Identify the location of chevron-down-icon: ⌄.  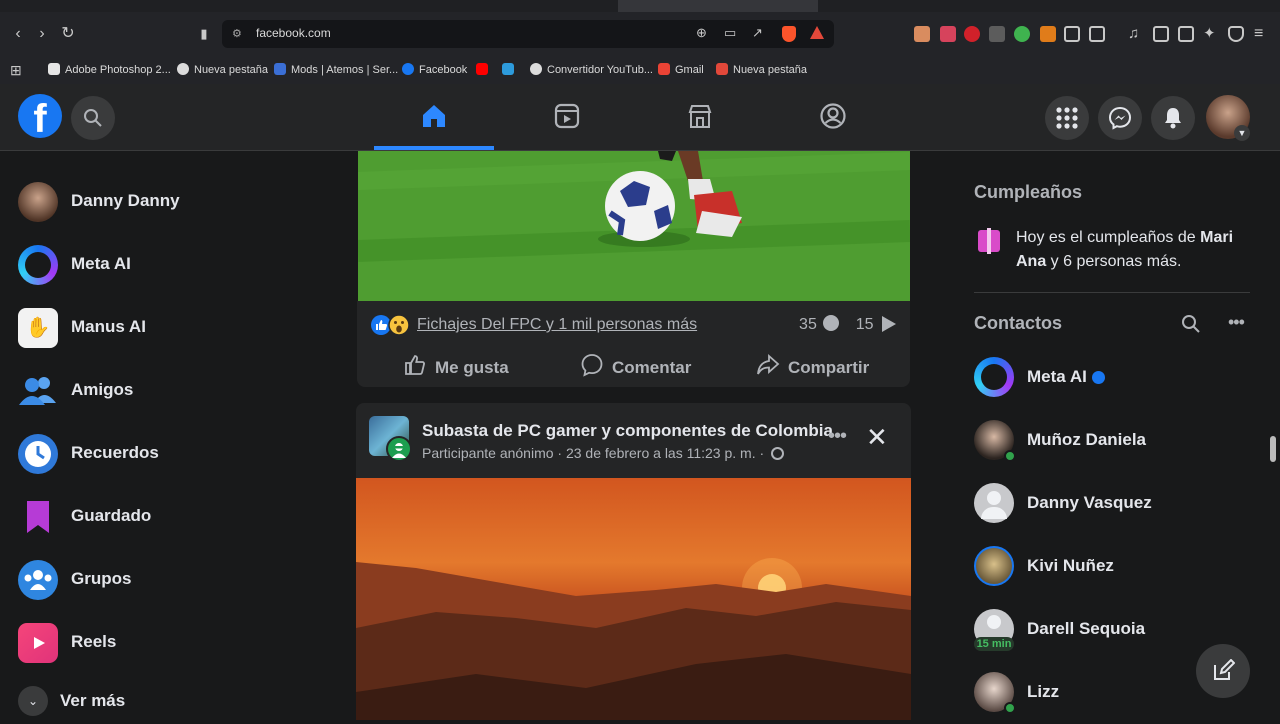
(33, 701).